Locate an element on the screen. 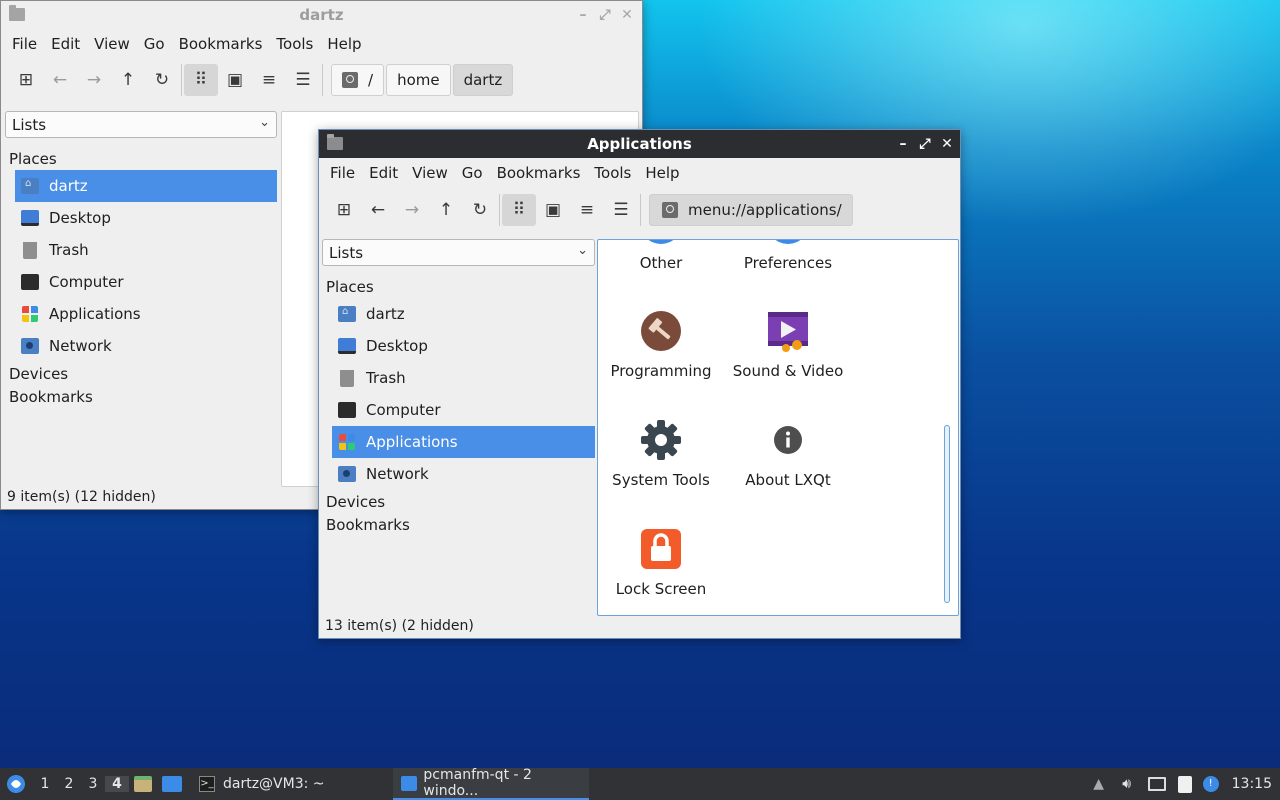  update-notifier-icon: ! is located at coordinates (1211, 784).